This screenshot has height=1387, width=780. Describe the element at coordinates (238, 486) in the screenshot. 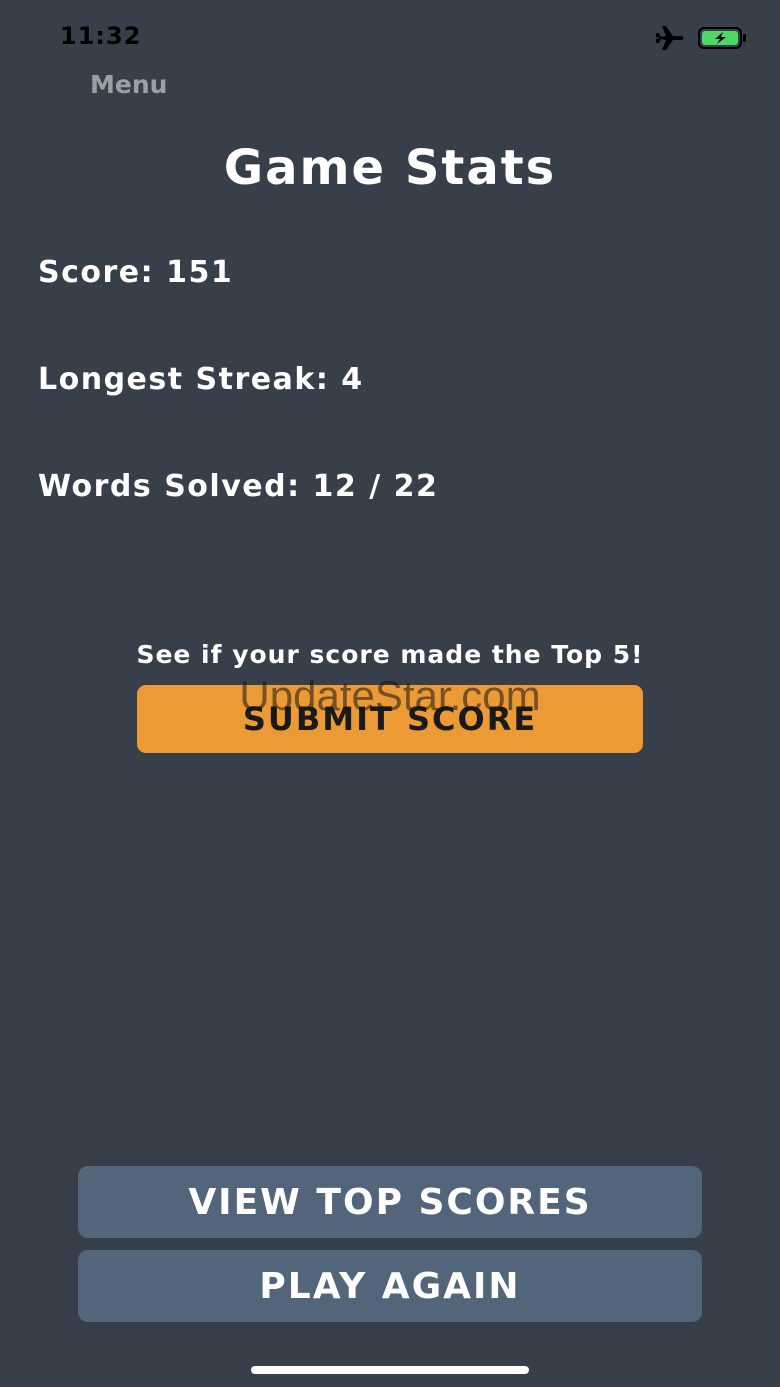

I see `words-solved-stat: Words Solved: 12 / 22` at that location.